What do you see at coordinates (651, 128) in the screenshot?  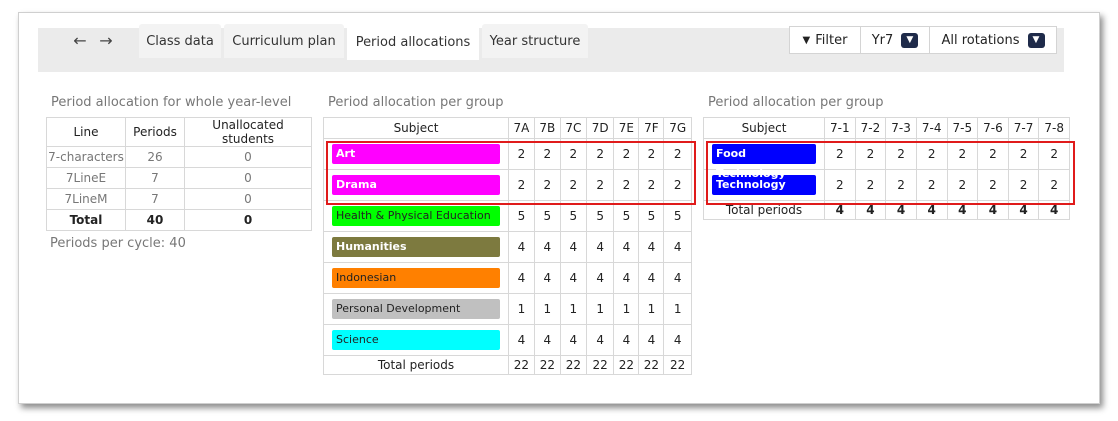 I see `col-header-group: 7F` at bounding box center [651, 128].